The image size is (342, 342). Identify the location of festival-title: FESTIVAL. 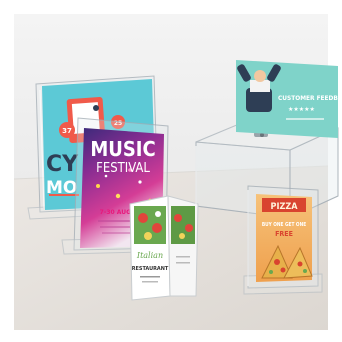
(123, 168).